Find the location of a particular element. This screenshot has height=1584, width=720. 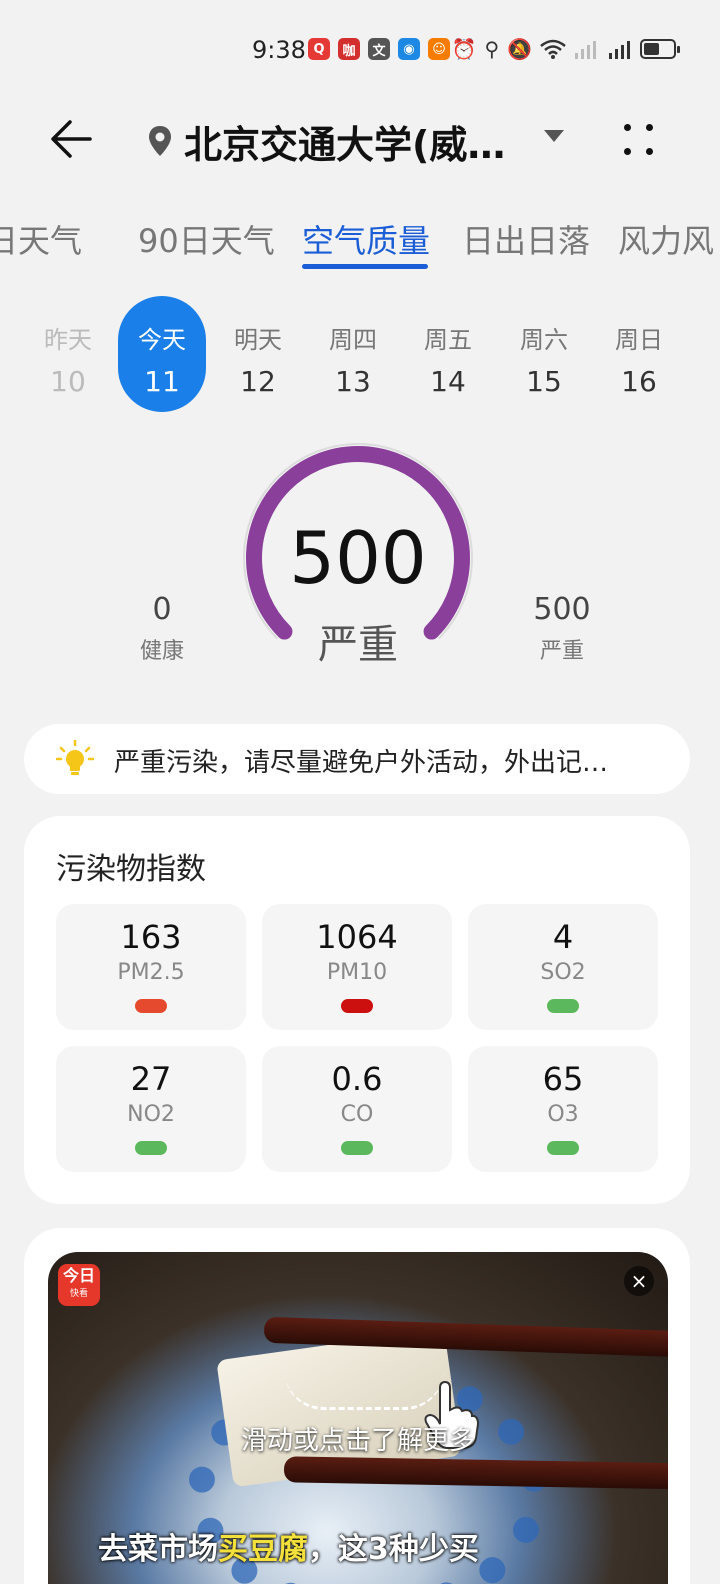

wifi-icon is located at coordinates (553, 49).